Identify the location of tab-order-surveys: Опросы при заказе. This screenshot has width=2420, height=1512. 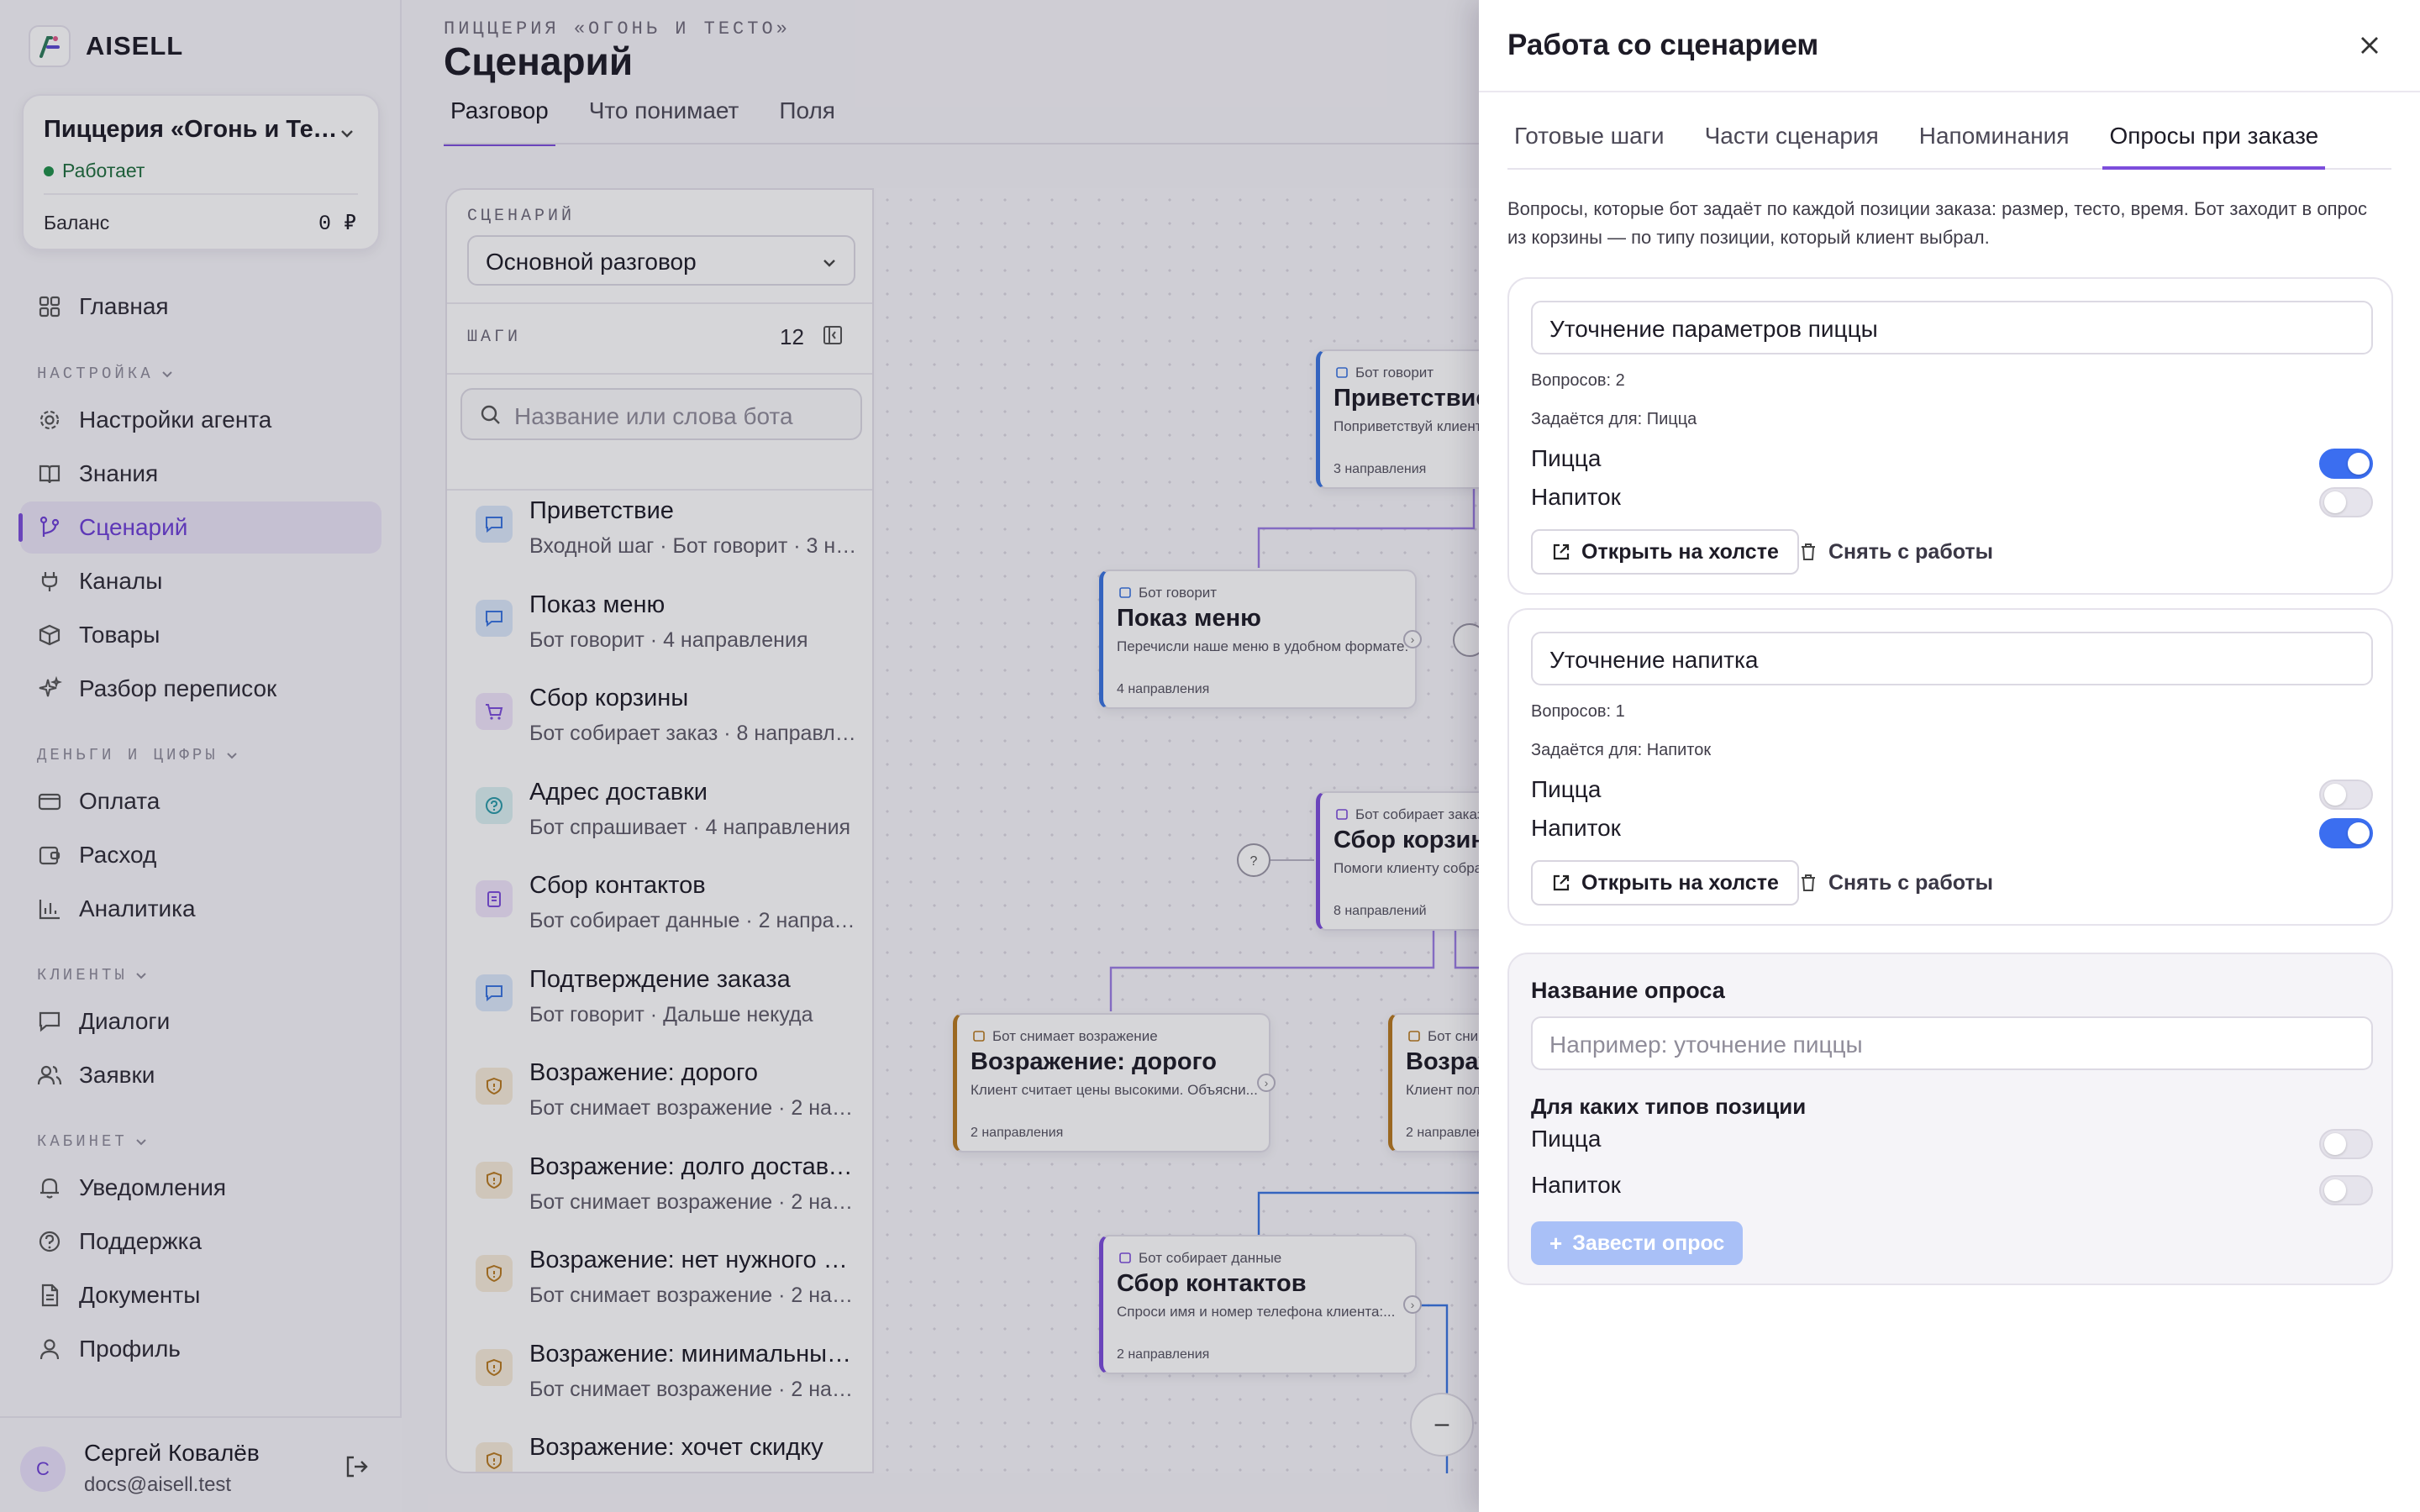
(2214, 144).